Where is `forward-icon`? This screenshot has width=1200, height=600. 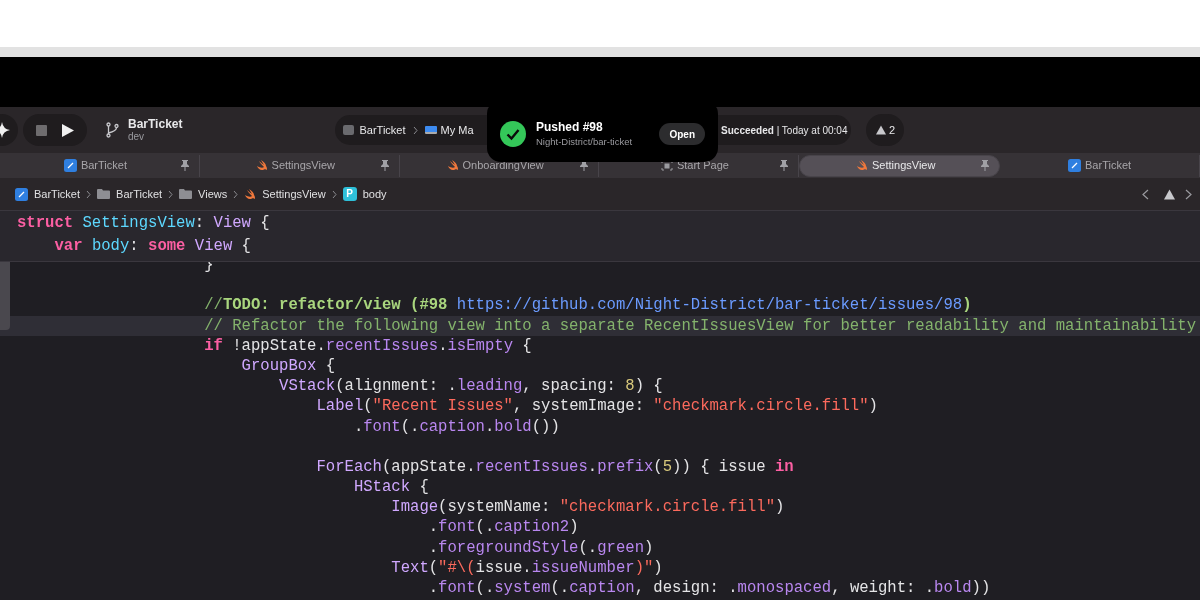 forward-icon is located at coordinates (1188, 194).